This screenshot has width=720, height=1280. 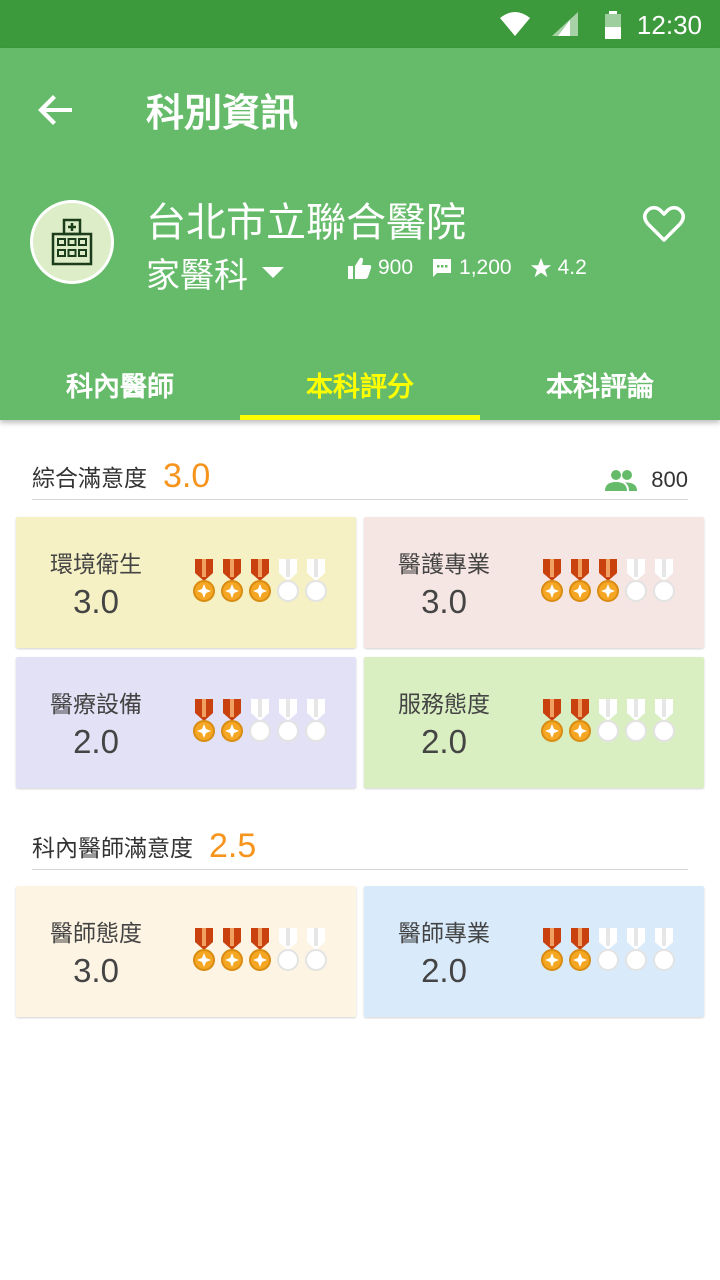 I want to click on tab-bar: 科內醫師 本科評分 本科評論, so click(x=360, y=384).